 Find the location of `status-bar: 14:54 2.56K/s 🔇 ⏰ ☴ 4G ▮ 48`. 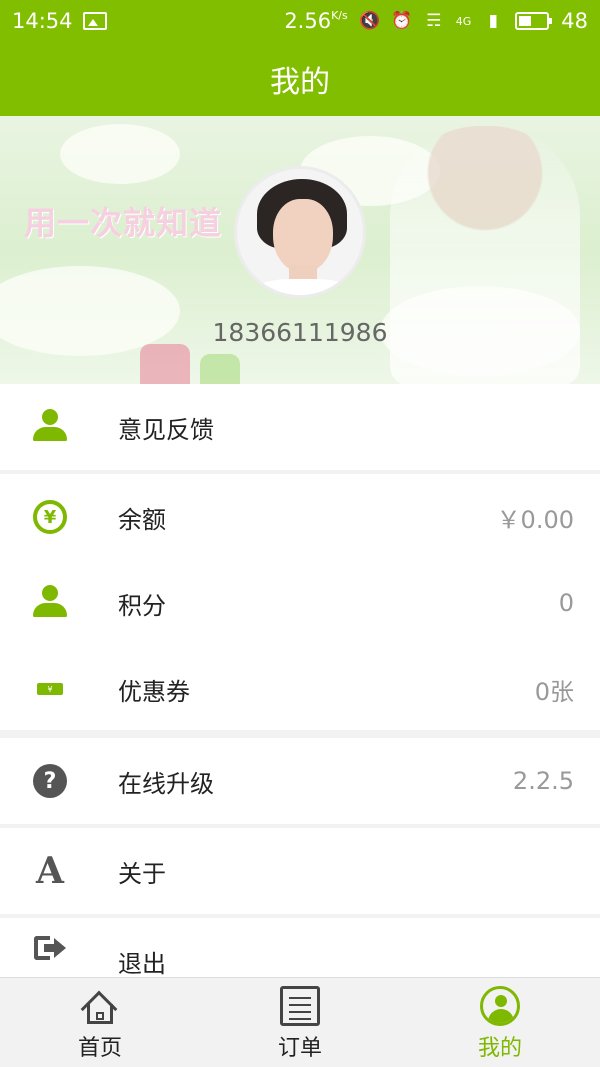

status-bar: 14:54 2.56K/s 🔇 ⏰ ☴ 4G ▮ 48 is located at coordinates (300, 21).